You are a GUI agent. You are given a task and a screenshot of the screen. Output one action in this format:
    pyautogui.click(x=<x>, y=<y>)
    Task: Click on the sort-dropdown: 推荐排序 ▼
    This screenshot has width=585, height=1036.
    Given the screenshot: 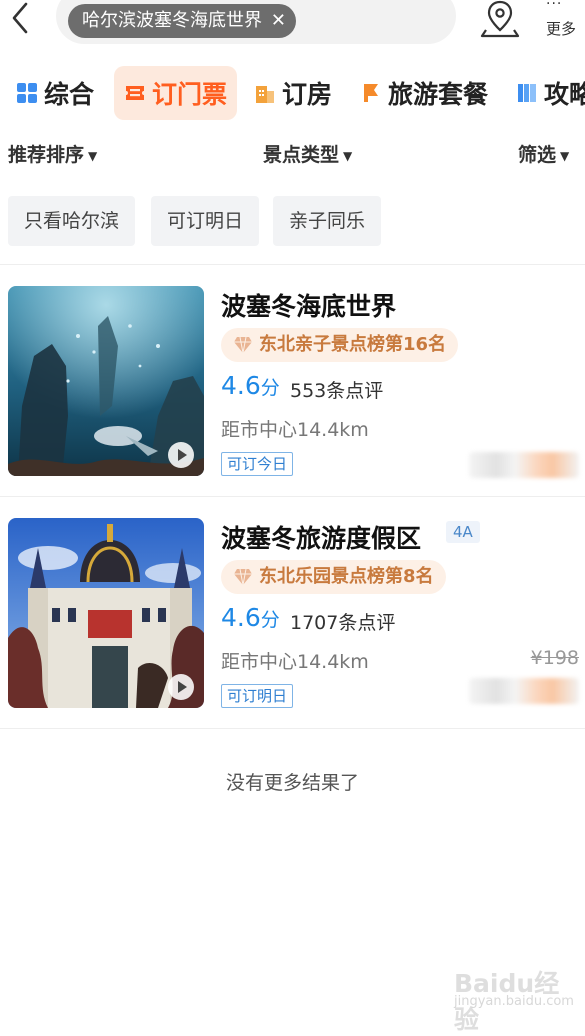 What is the action you would take?
    pyautogui.click(x=52, y=153)
    